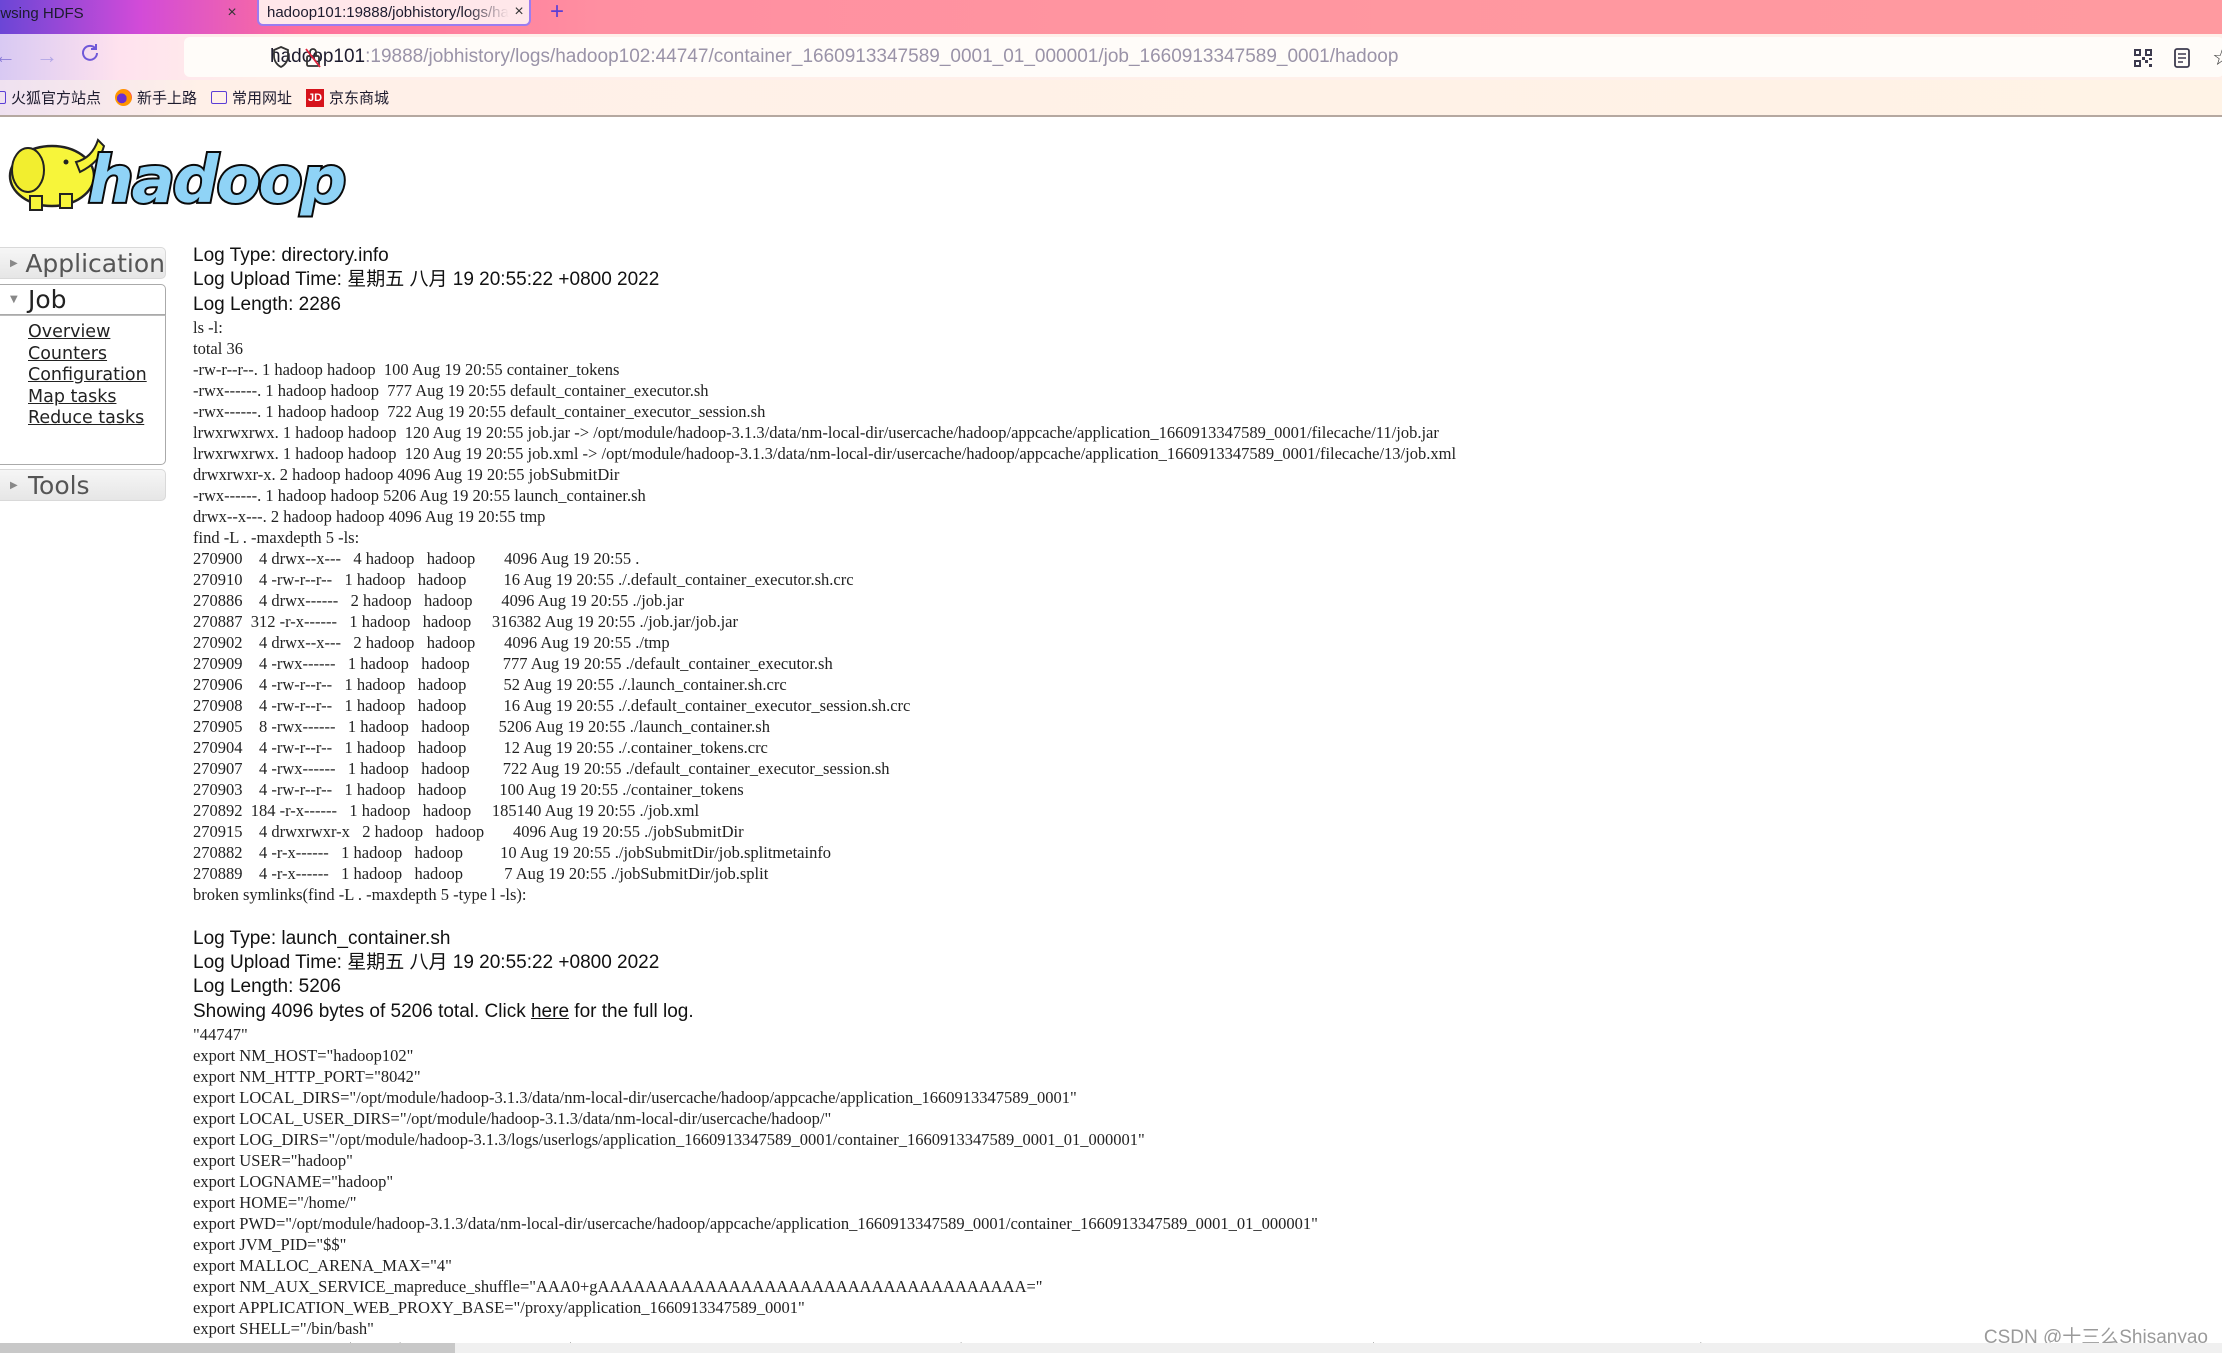 This screenshot has height=1353, width=2222. I want to click on full-log-link: here, so click(550, 1011).